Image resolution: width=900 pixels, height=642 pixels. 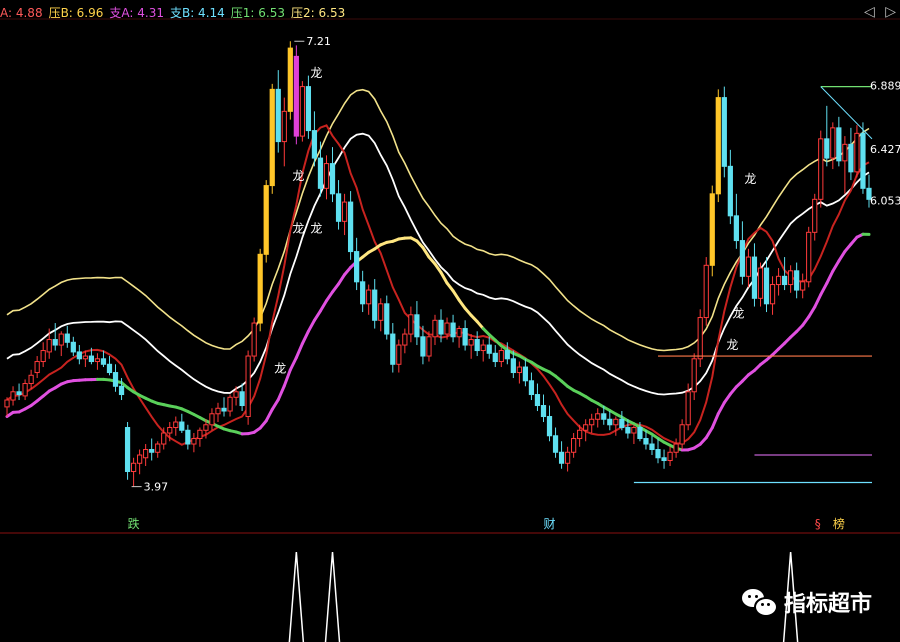 I want to click on prev-icon: ◁, so click(x=869, y=12).